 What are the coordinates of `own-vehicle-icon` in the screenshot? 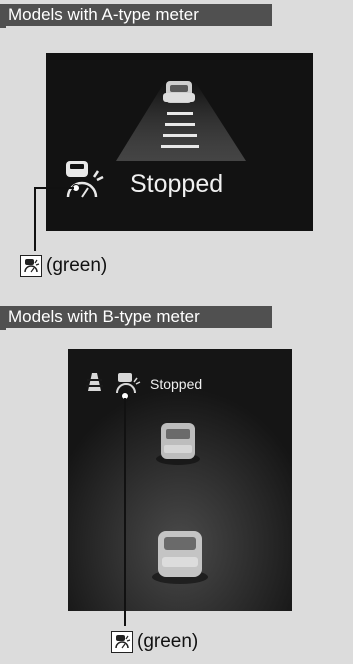 It's located at (180, 557).